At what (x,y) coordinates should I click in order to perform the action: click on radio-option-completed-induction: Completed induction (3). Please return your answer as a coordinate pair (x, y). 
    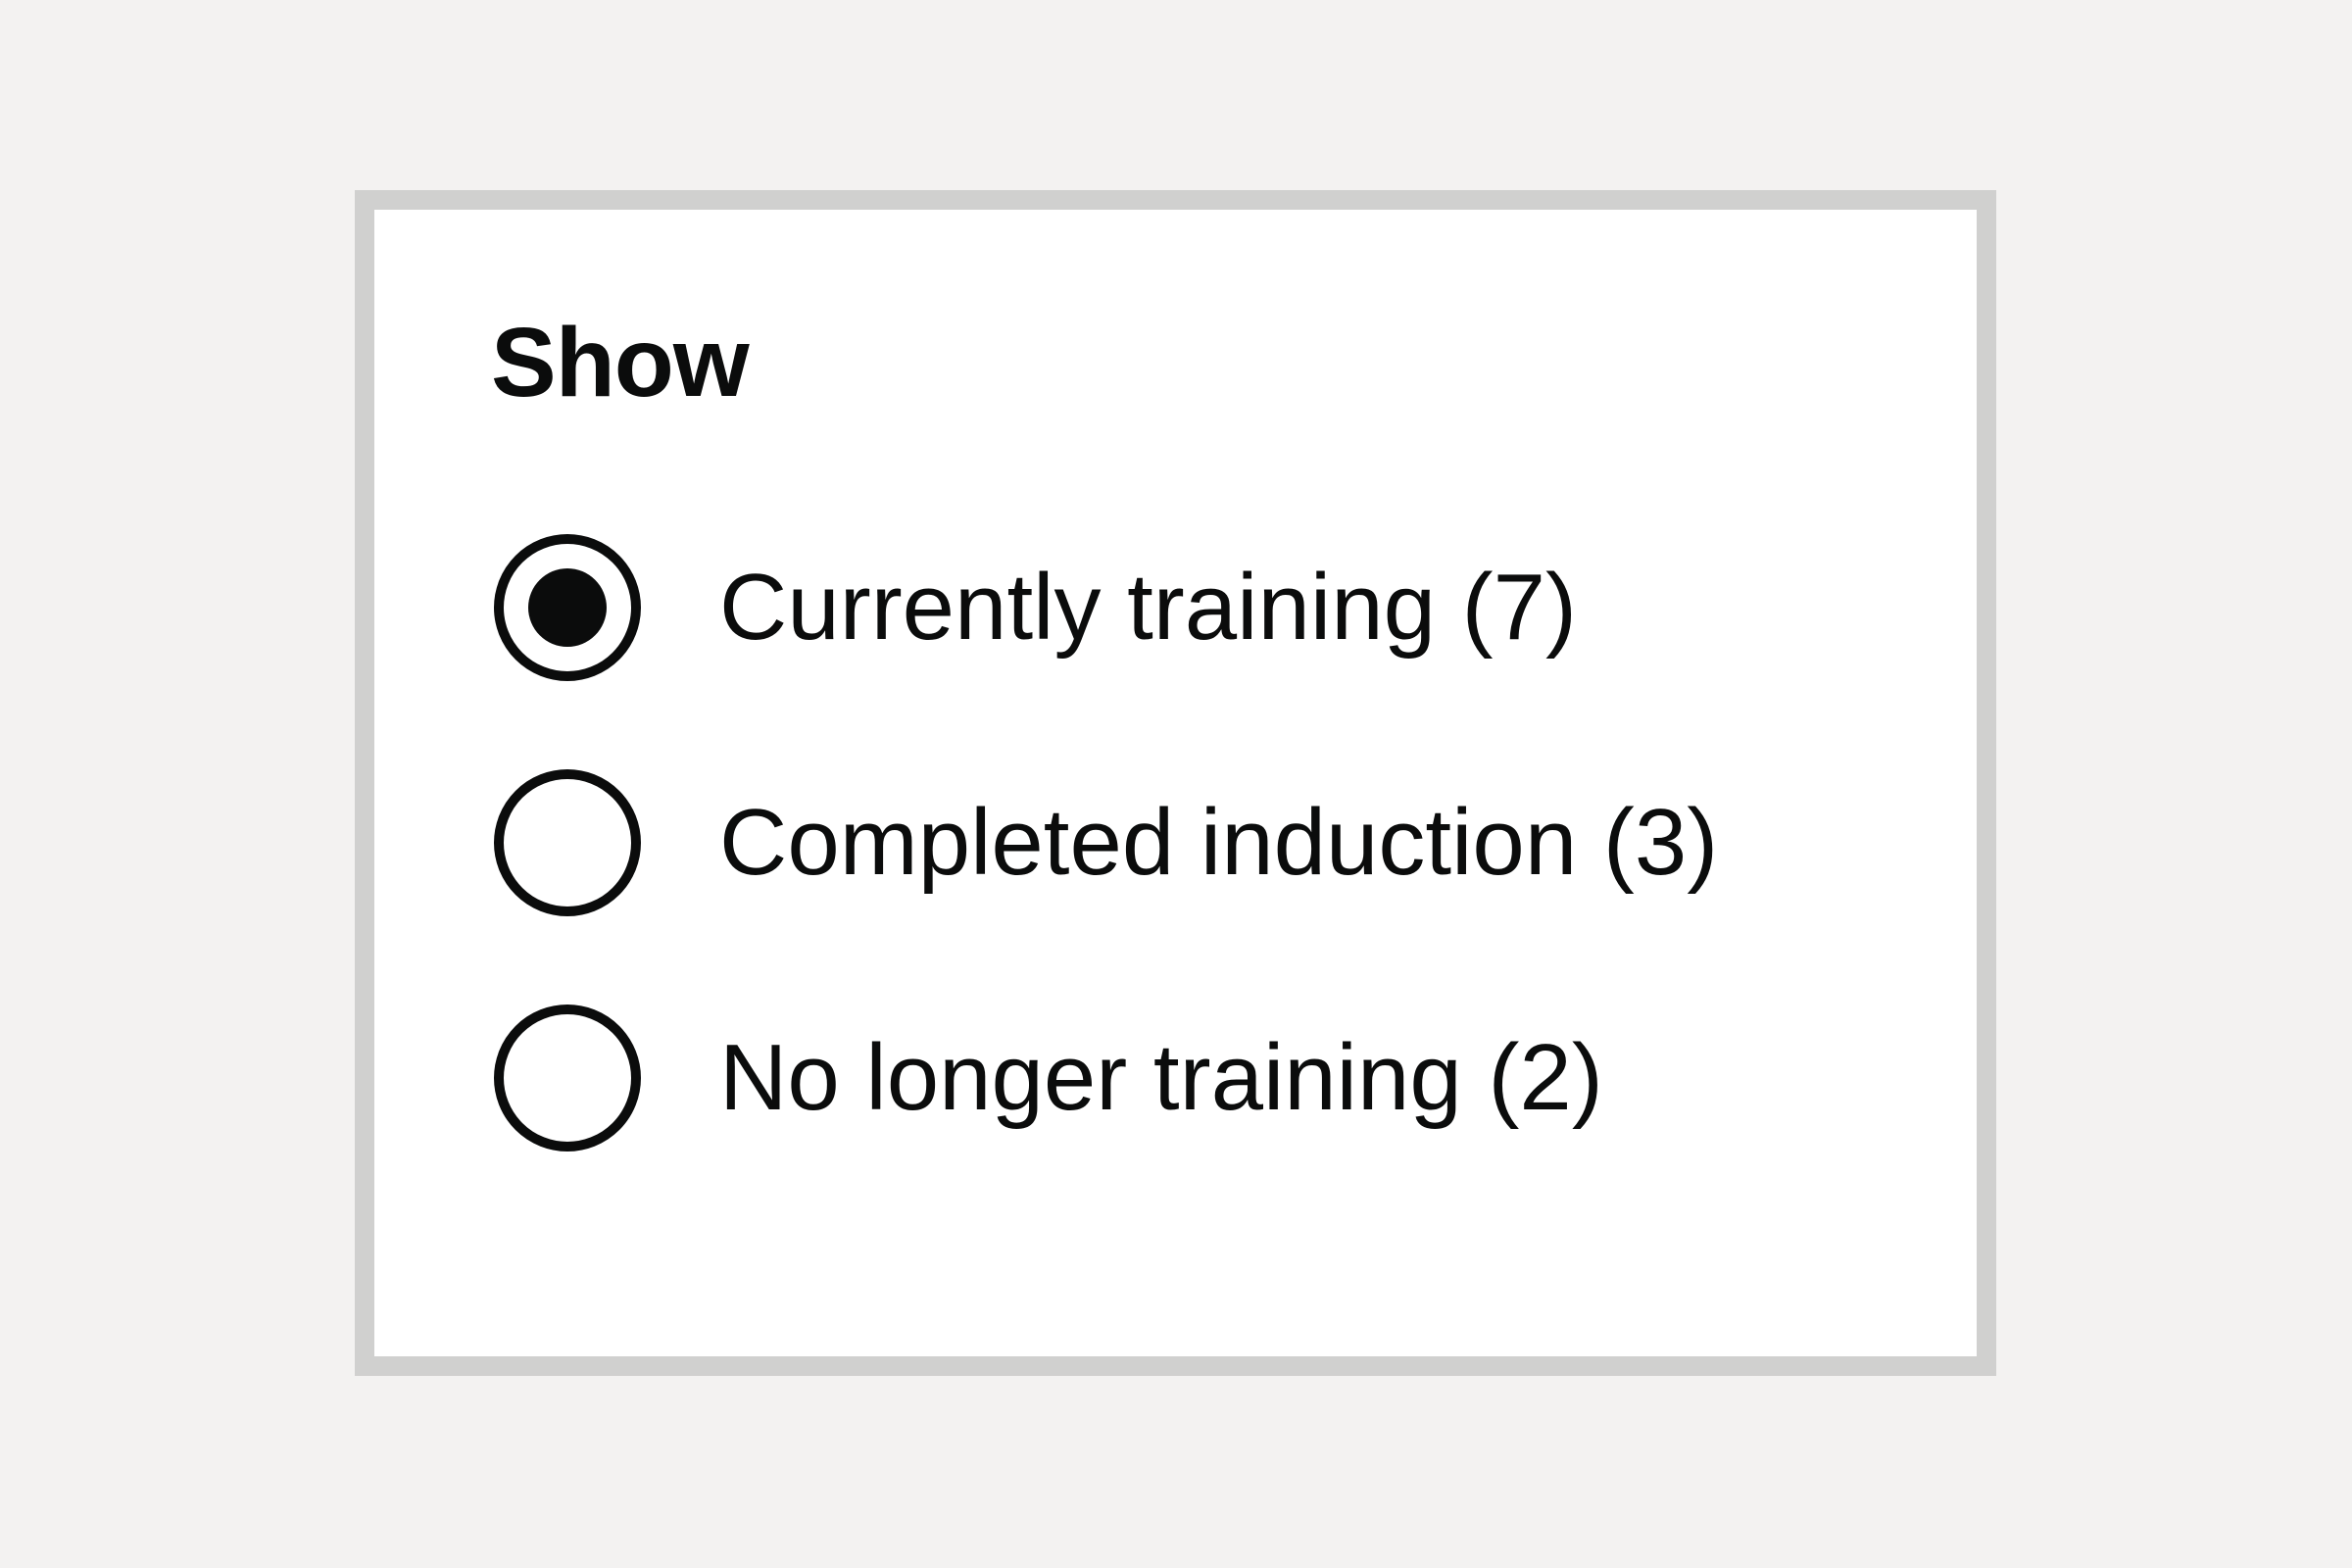
    Looking at the image, I should click on (1106, 842).